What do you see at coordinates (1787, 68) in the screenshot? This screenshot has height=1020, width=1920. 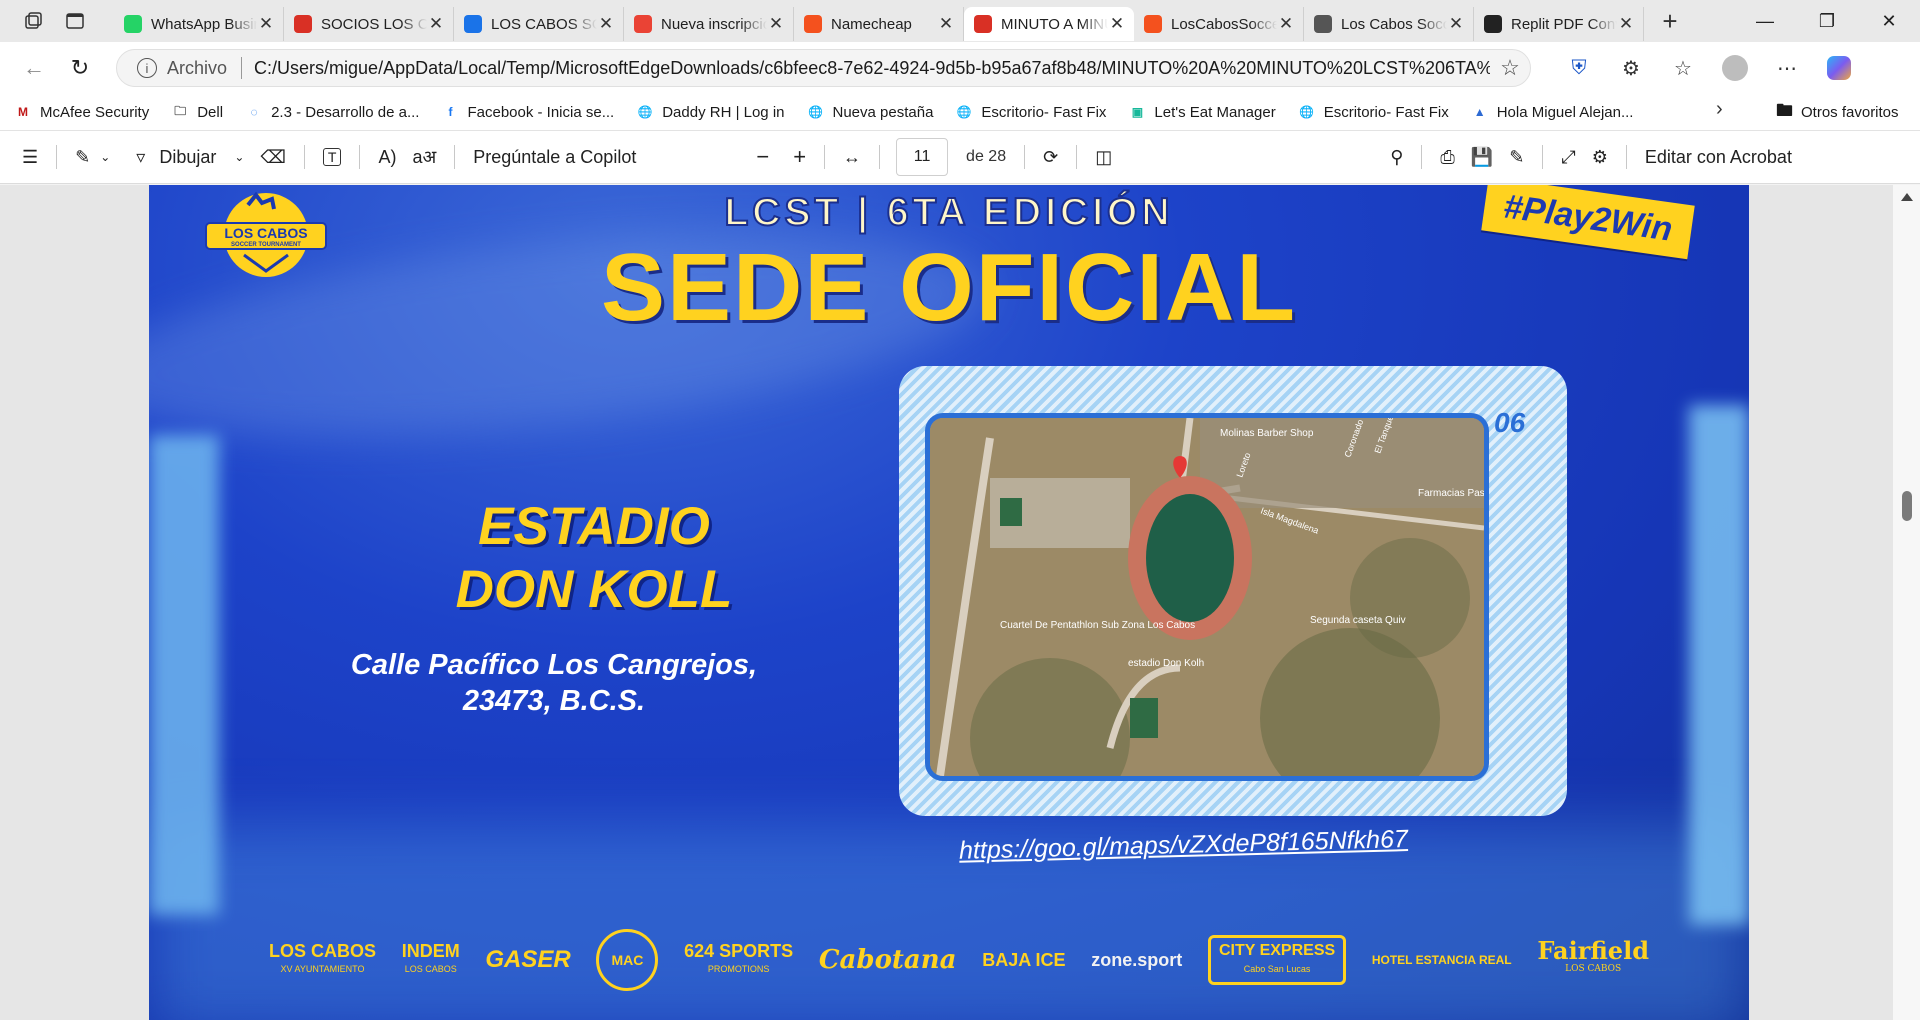 I see `more-menu-icon: ⋯` at bounding box center [1787, 68].